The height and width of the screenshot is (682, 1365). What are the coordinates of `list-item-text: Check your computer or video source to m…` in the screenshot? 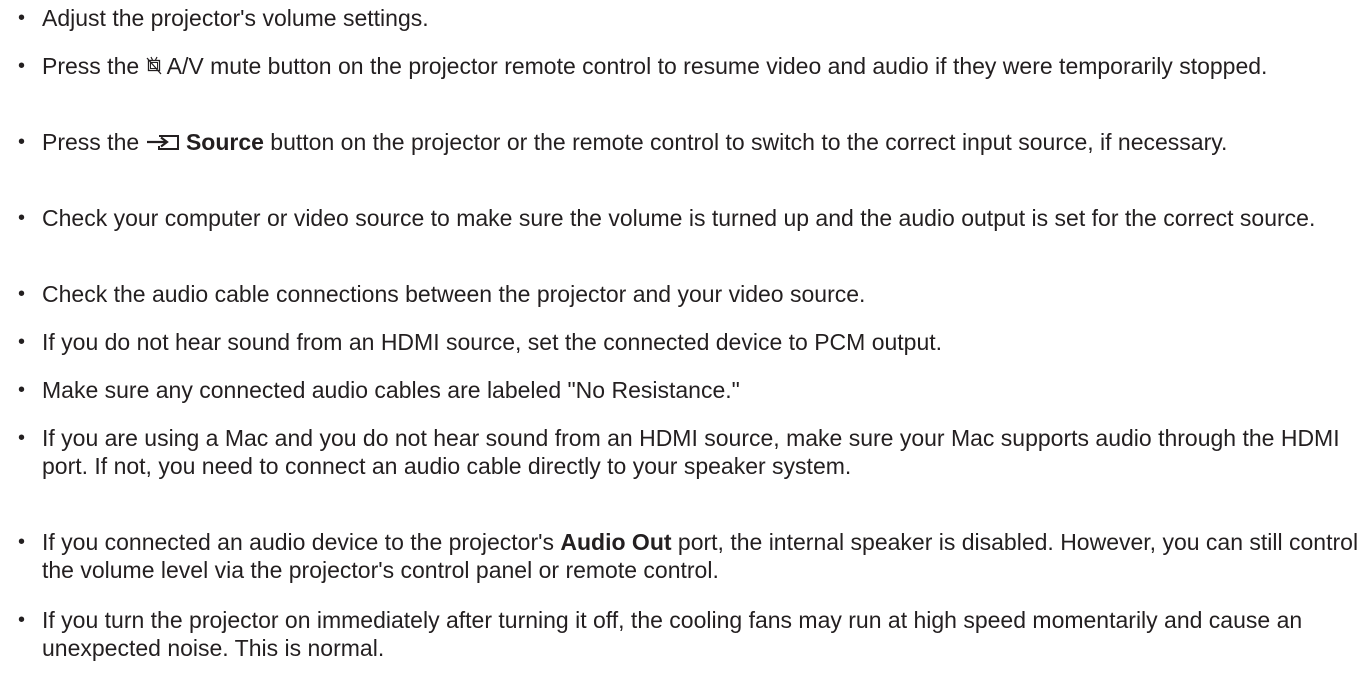 It's located at (679, 218).